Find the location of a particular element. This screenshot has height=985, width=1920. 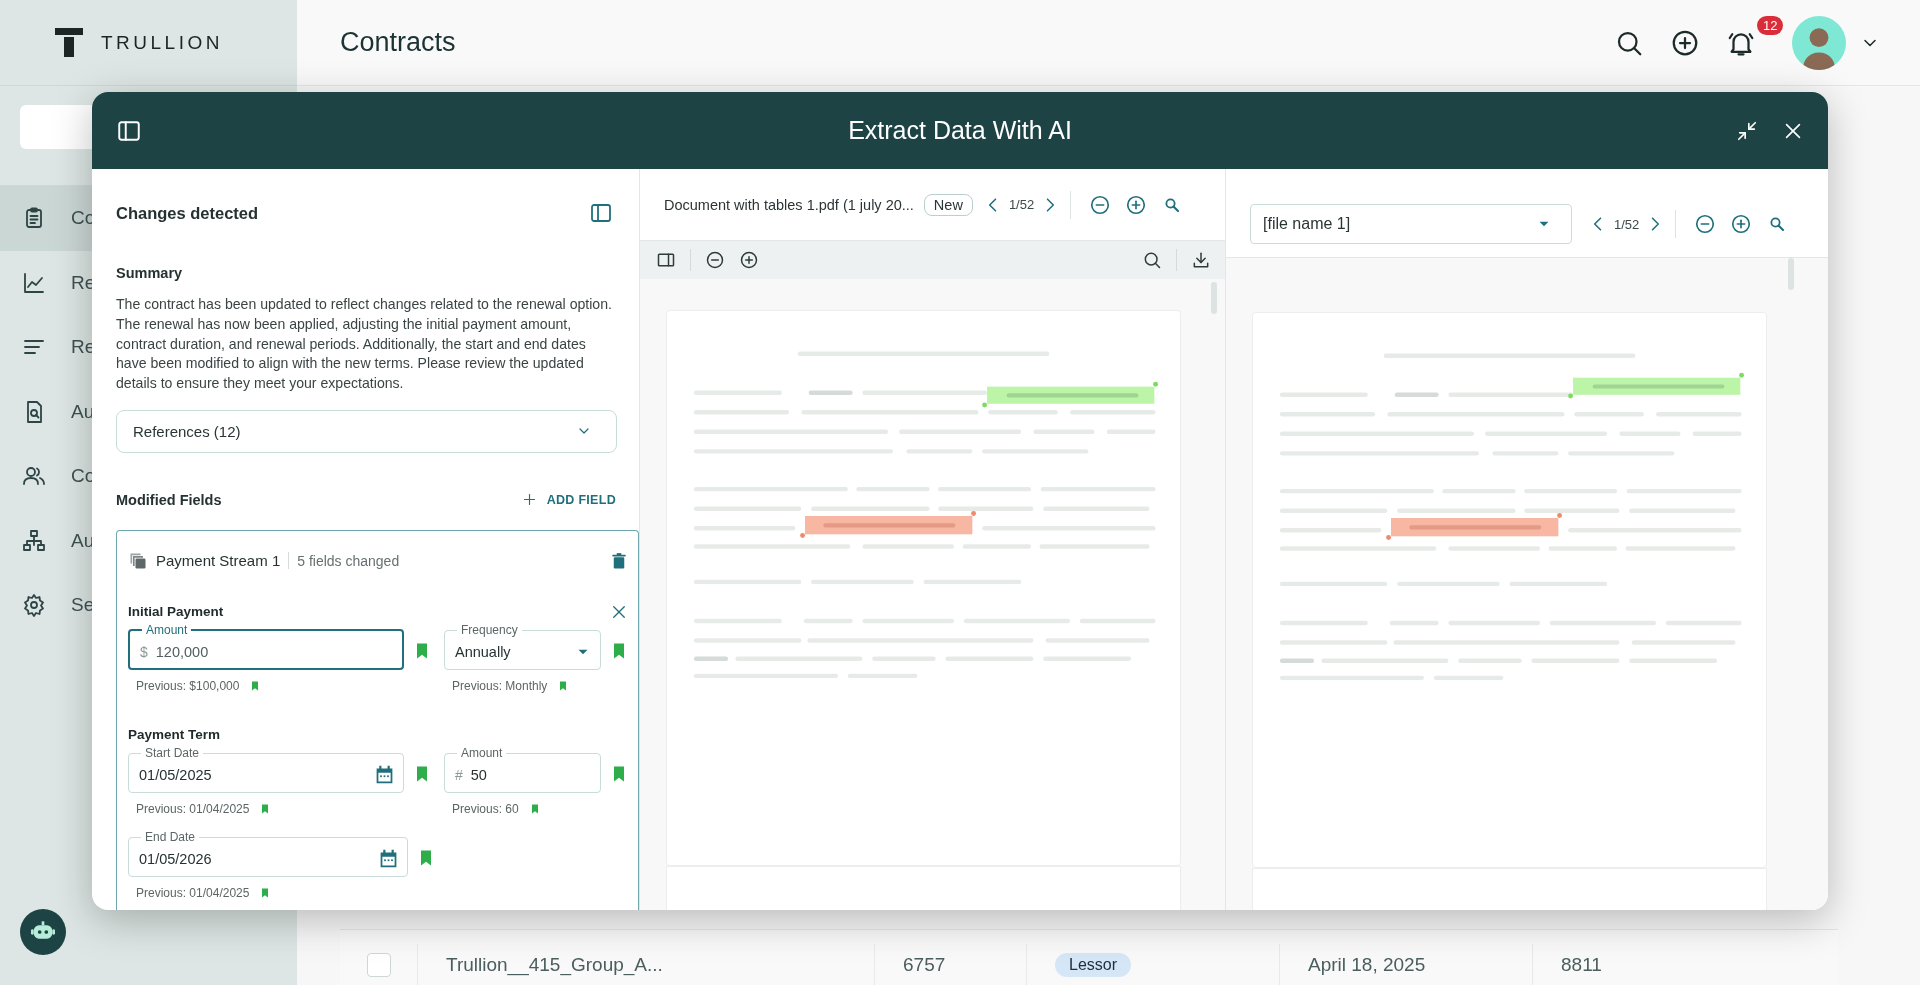

table-cell: 6757 is located at coordinates (924, 964).